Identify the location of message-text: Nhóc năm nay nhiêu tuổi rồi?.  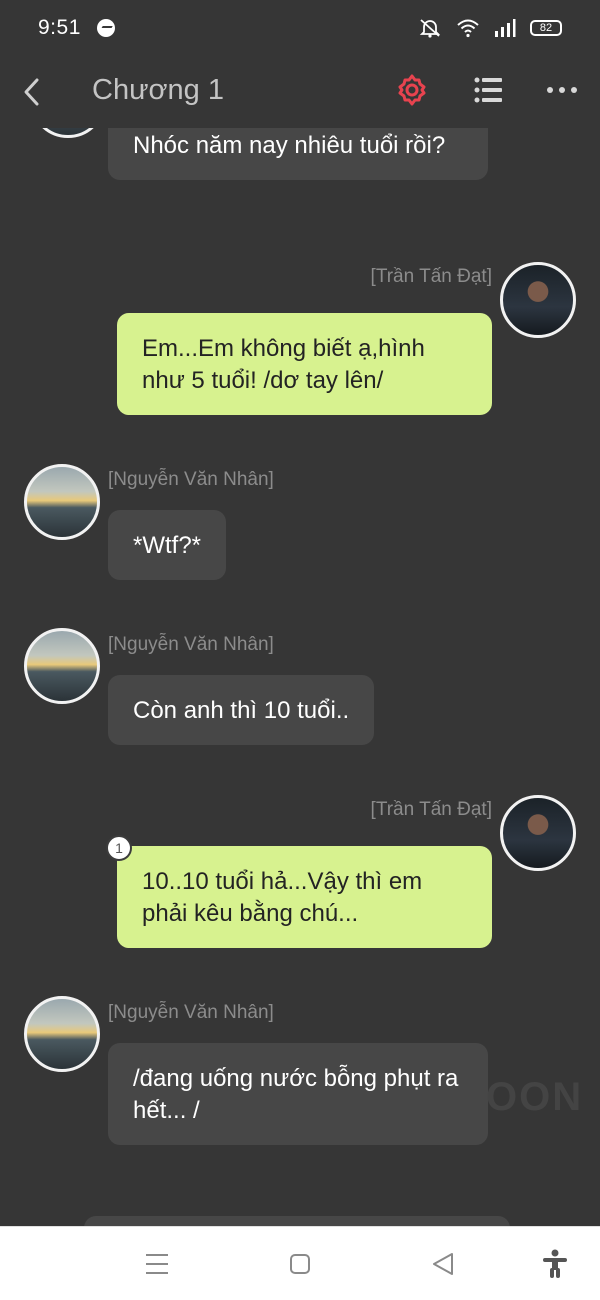
(289, 145).